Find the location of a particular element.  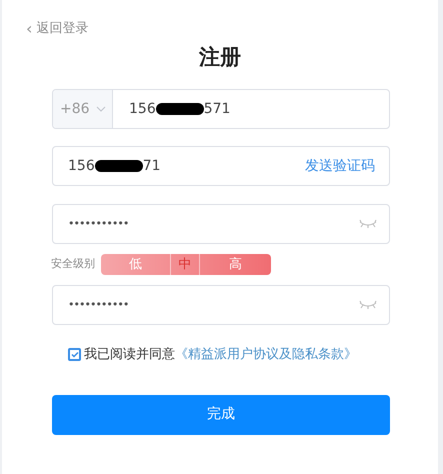

back-link: ‹ 返回登录 is located at coordinates (57, 28).